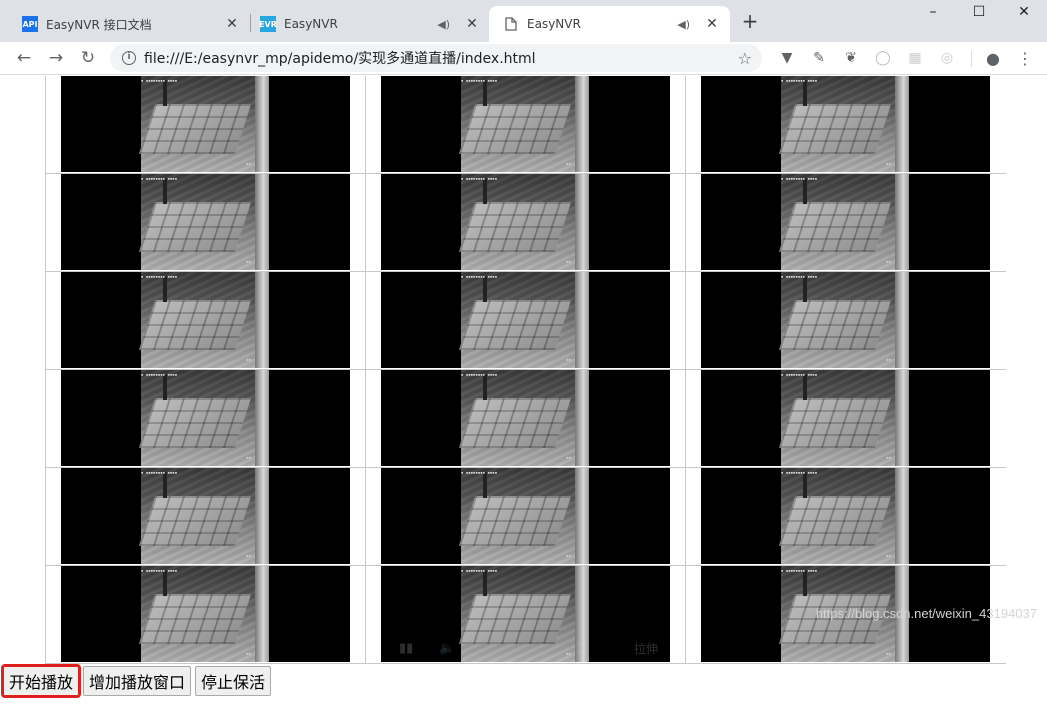 The image size is (1047, 711). Describe the element at coordinates (24, 58) in the screenshot. I see `back-arrow-icon: ←` at that location.